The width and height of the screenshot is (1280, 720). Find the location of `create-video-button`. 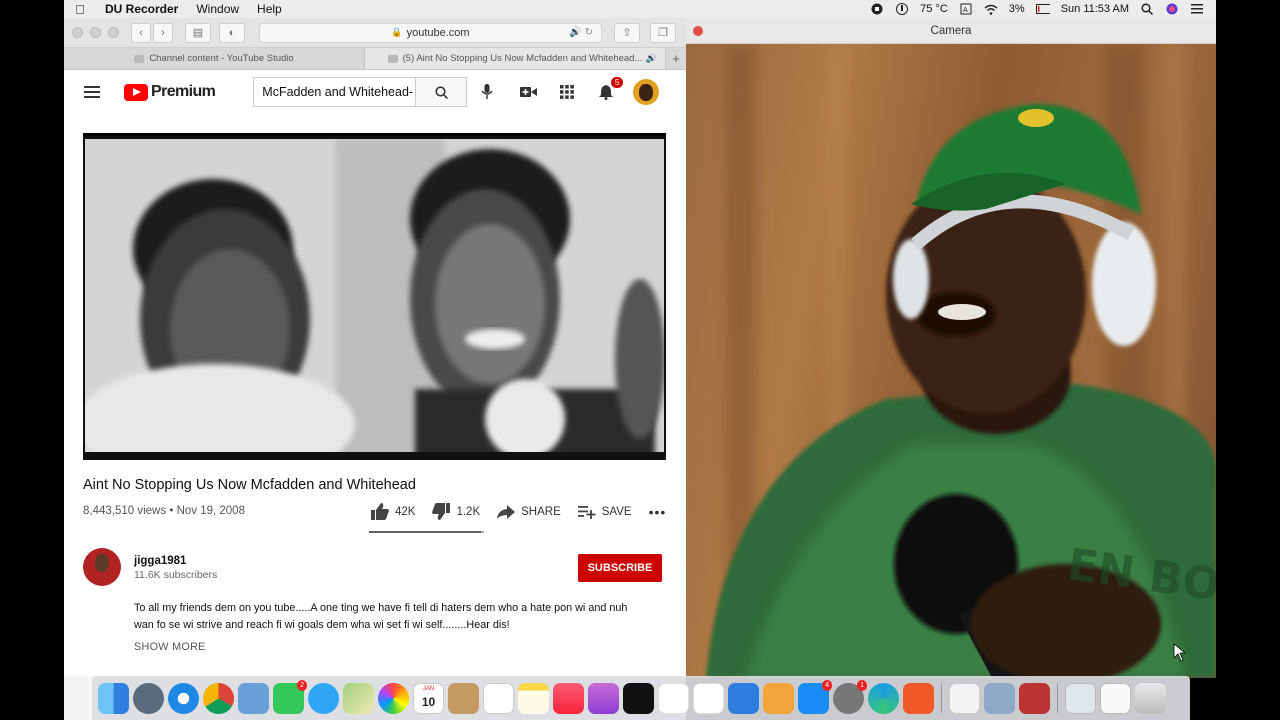

create-video-button is located at coordinates (528, 92).